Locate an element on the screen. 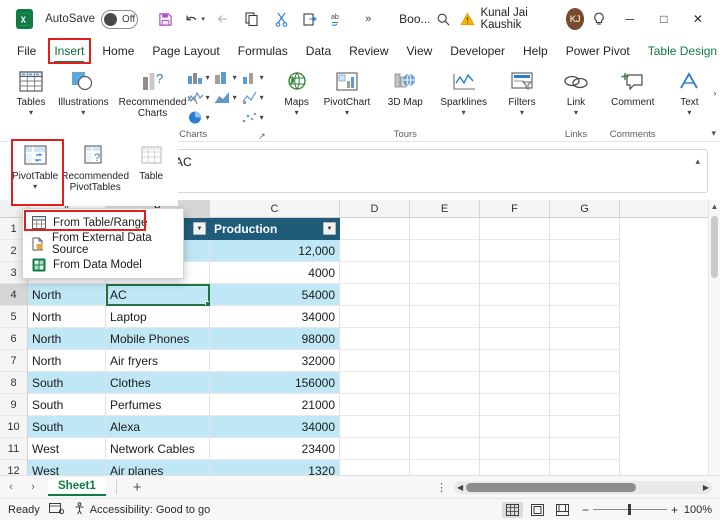  tab-table-design: Table Design is located at coordinates (679, 51).